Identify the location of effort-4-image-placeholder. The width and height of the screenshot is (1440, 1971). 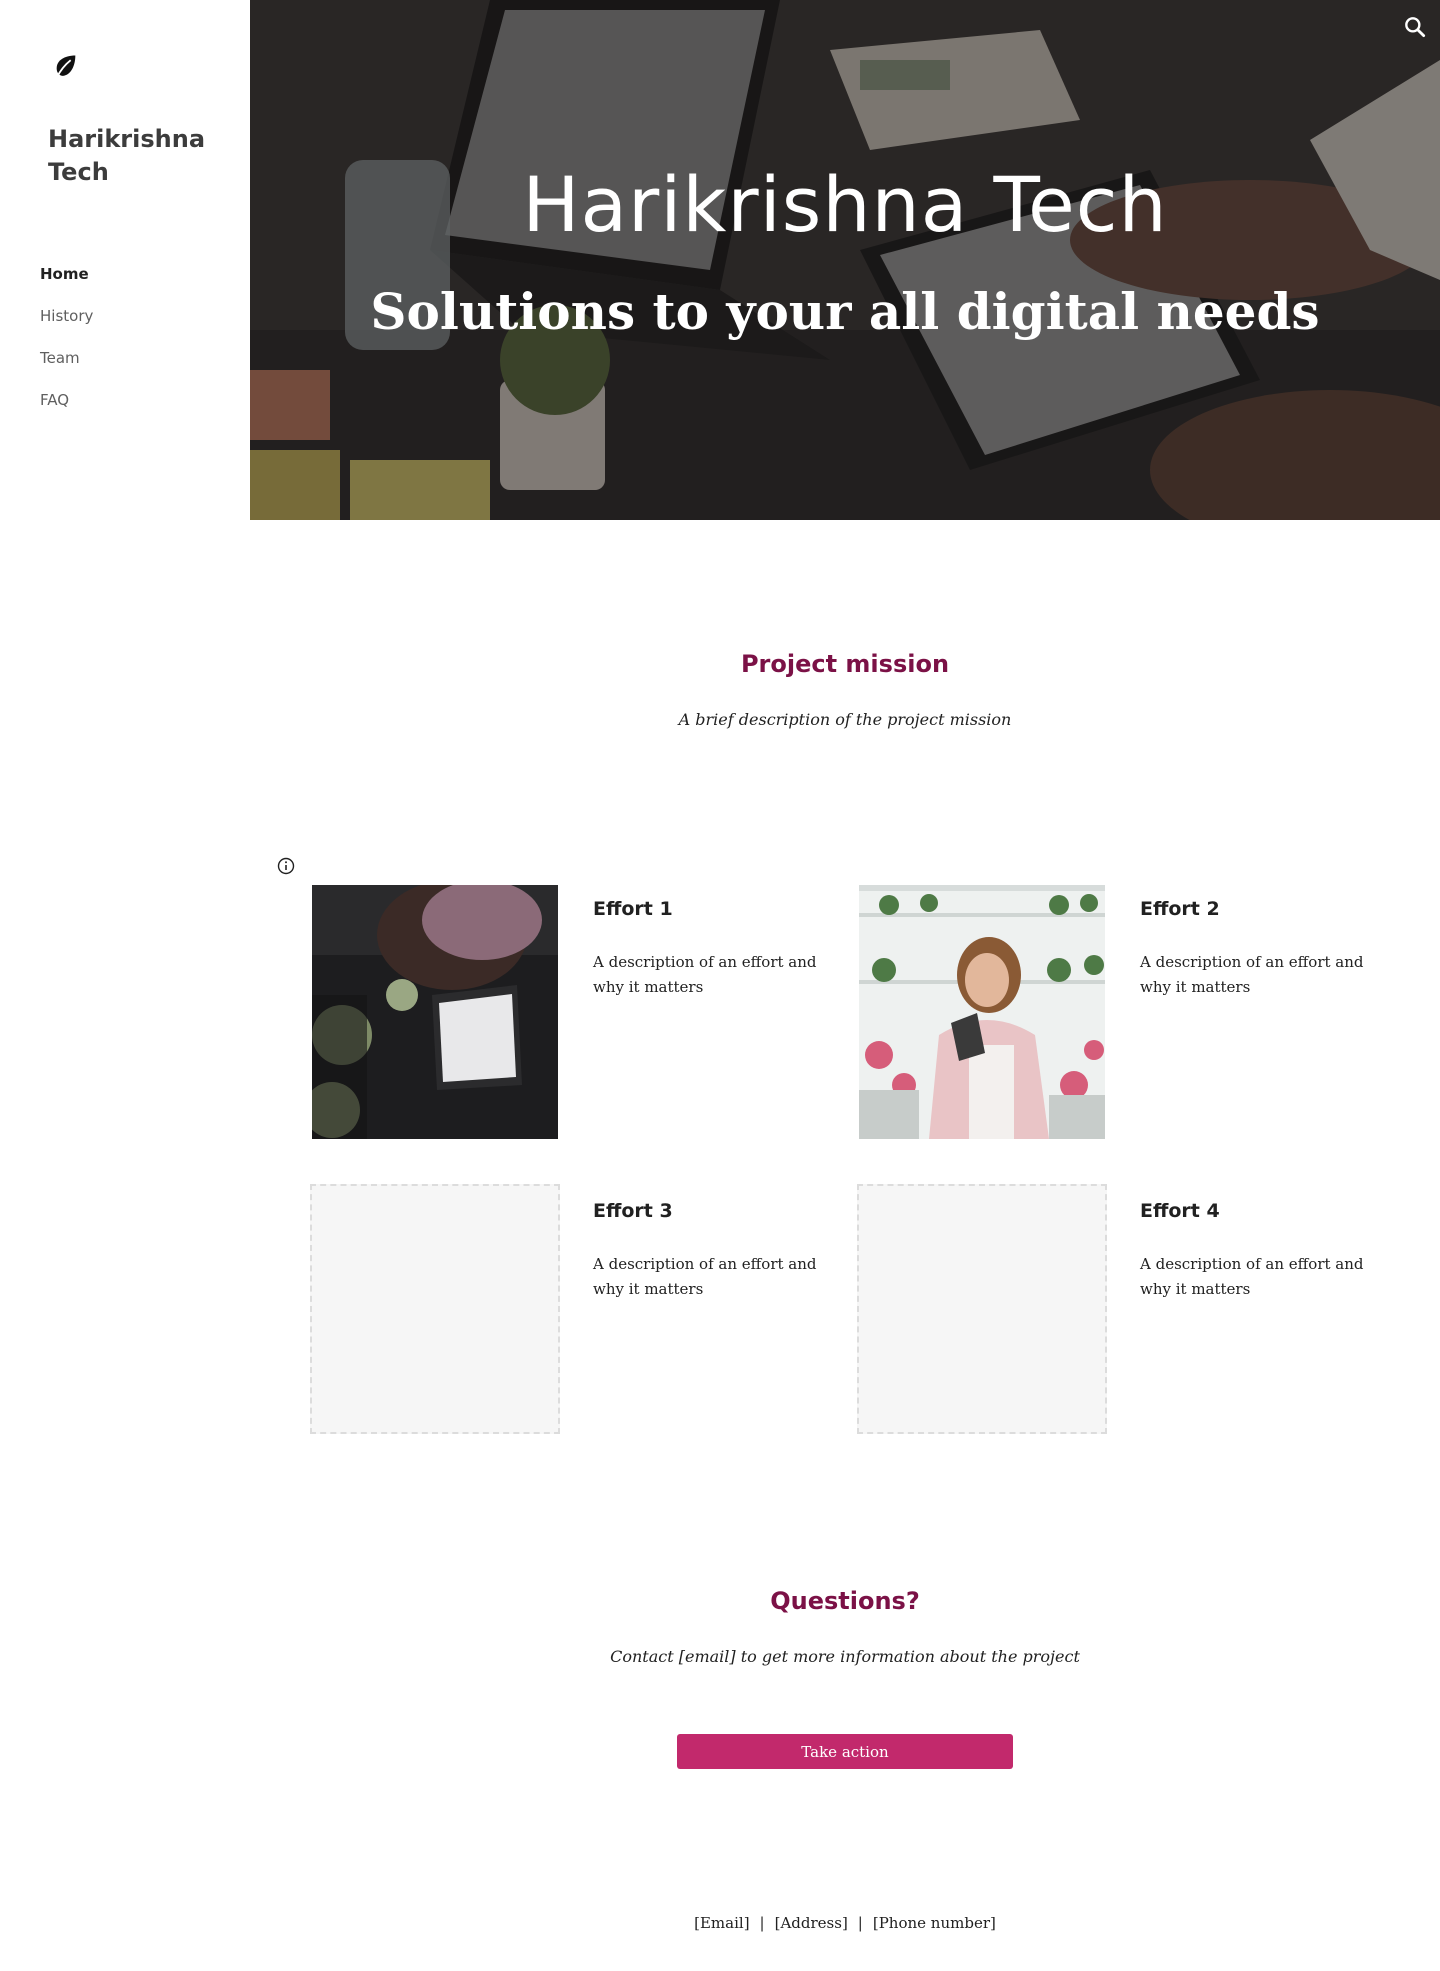
(982, 1309).